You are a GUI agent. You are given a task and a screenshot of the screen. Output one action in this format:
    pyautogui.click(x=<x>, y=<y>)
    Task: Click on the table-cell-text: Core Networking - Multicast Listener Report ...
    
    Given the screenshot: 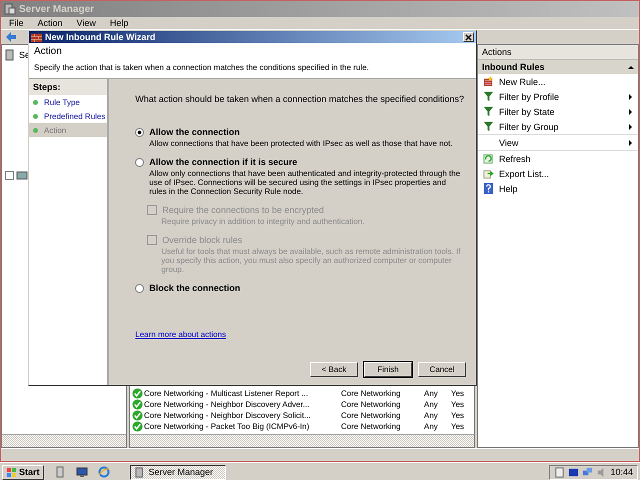 What is the action you would take?
    pyautogui.click(x=227, y=393)
    